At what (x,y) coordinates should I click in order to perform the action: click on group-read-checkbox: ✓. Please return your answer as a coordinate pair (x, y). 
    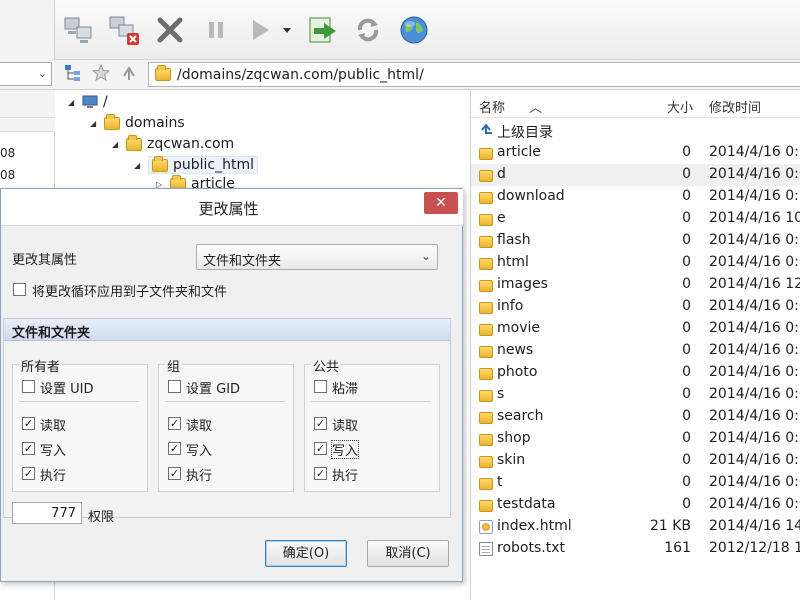
    Looking at the image, I should click on (174, 423).